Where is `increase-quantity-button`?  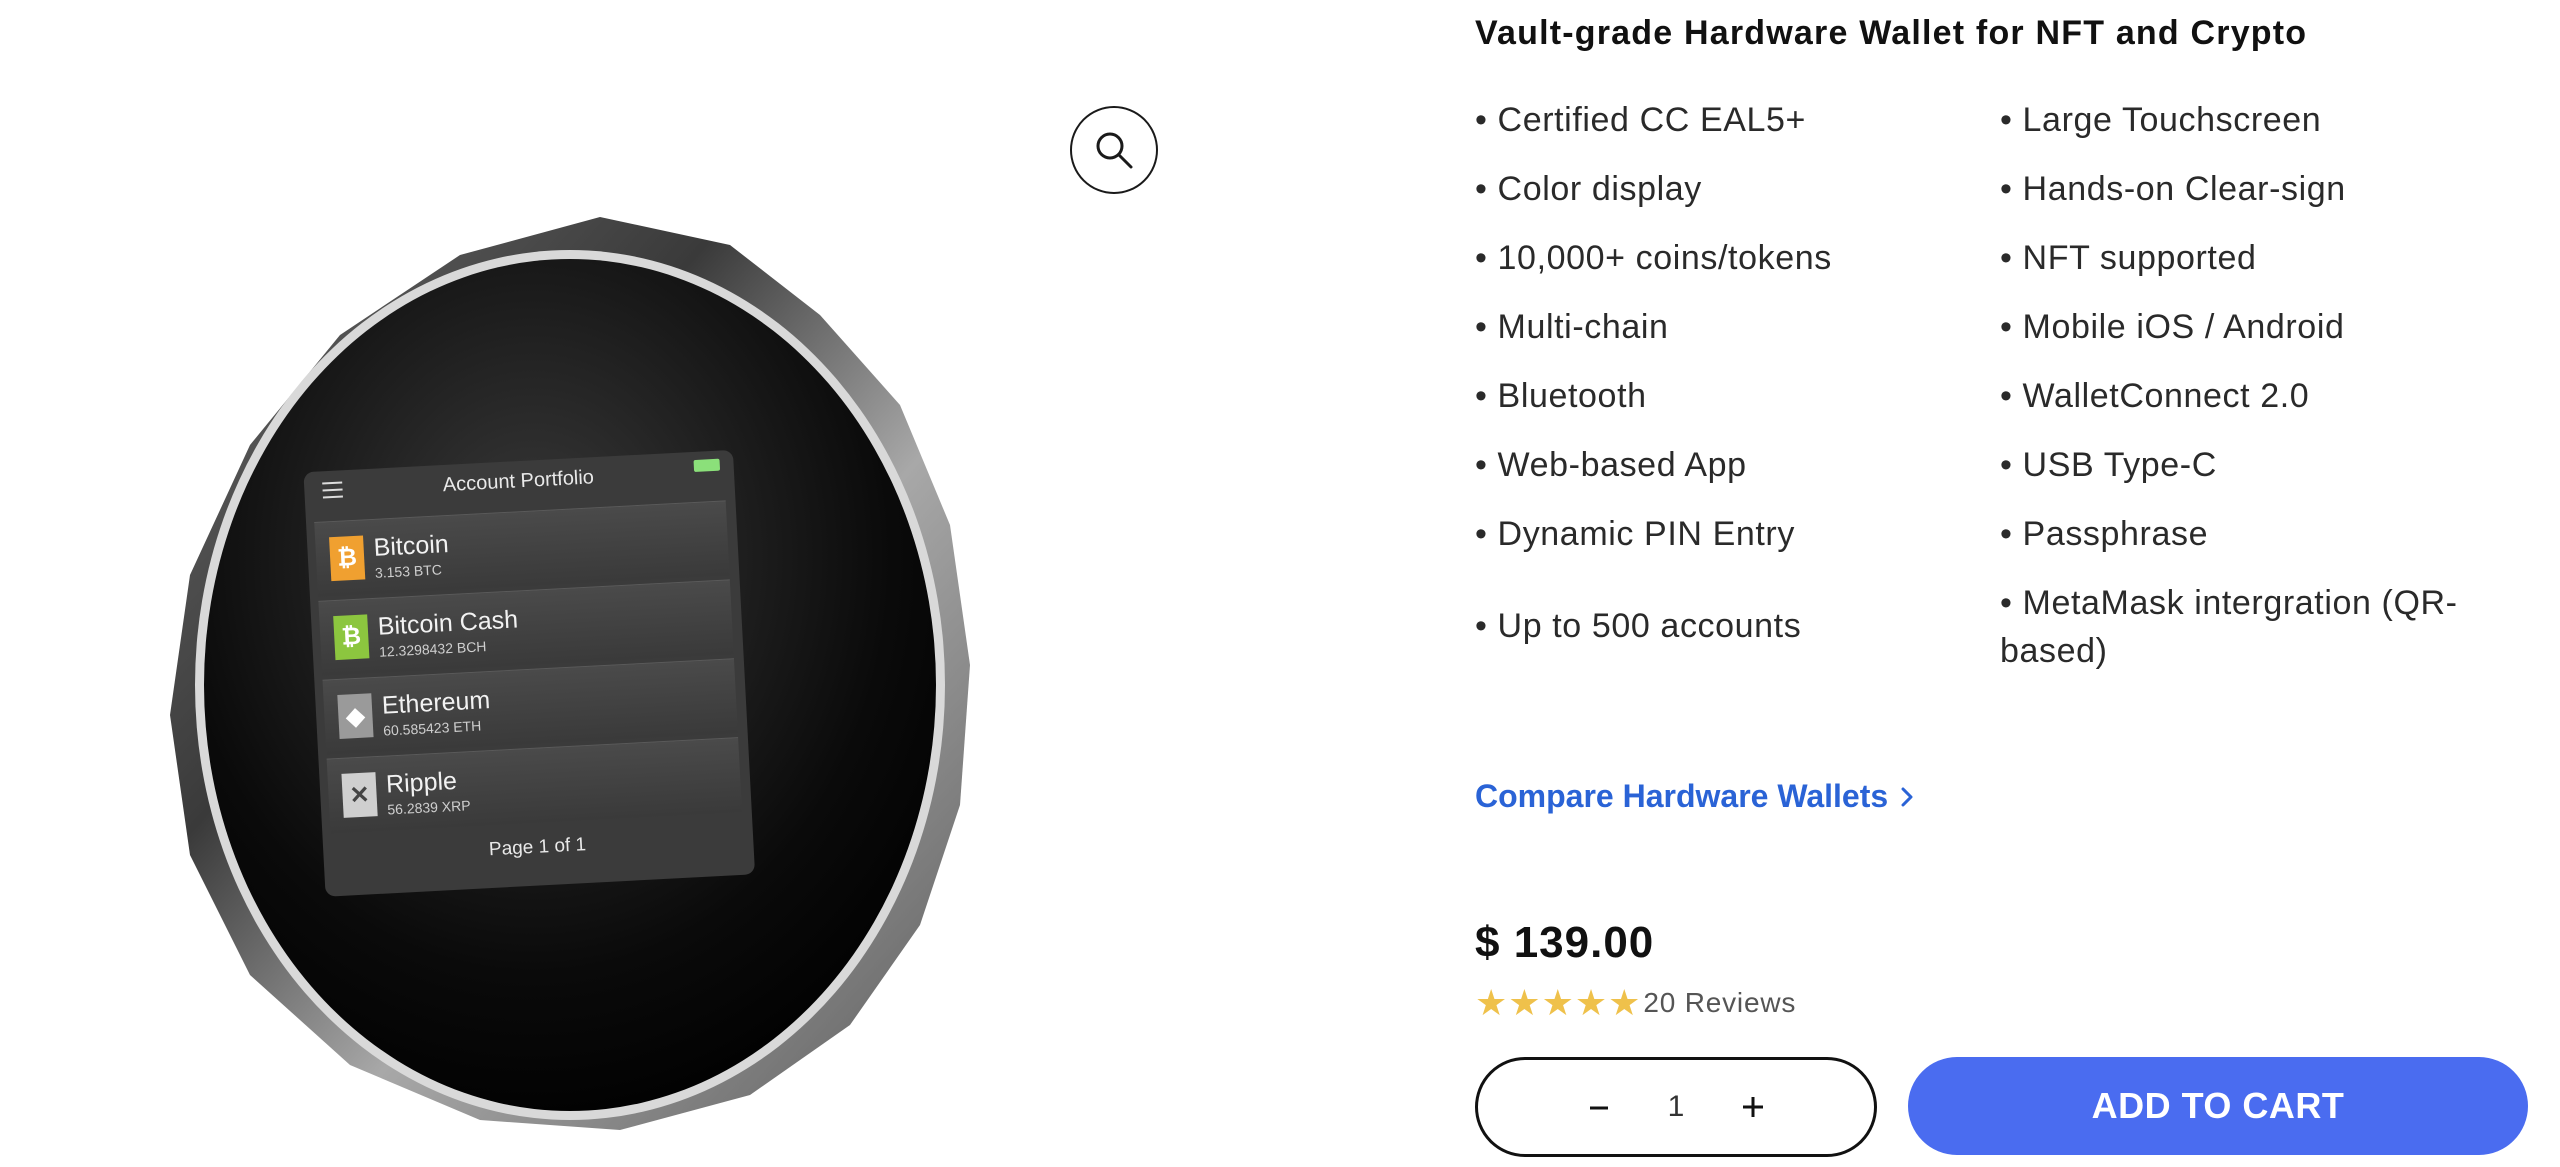 increase-quantity-button is located at coordinates (1753, 1107).